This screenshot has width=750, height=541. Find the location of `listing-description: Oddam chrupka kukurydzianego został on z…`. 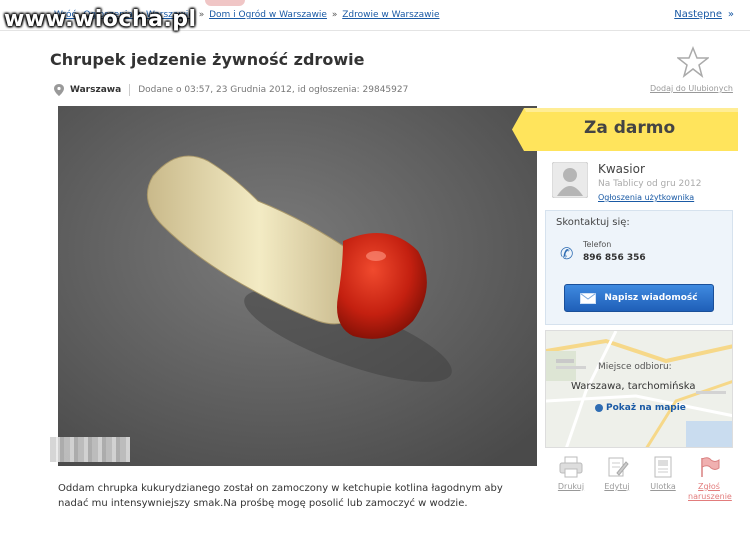

listing-description: Oddam chrupka kukurydzianego został on z… is located at coordinates (280, 496).